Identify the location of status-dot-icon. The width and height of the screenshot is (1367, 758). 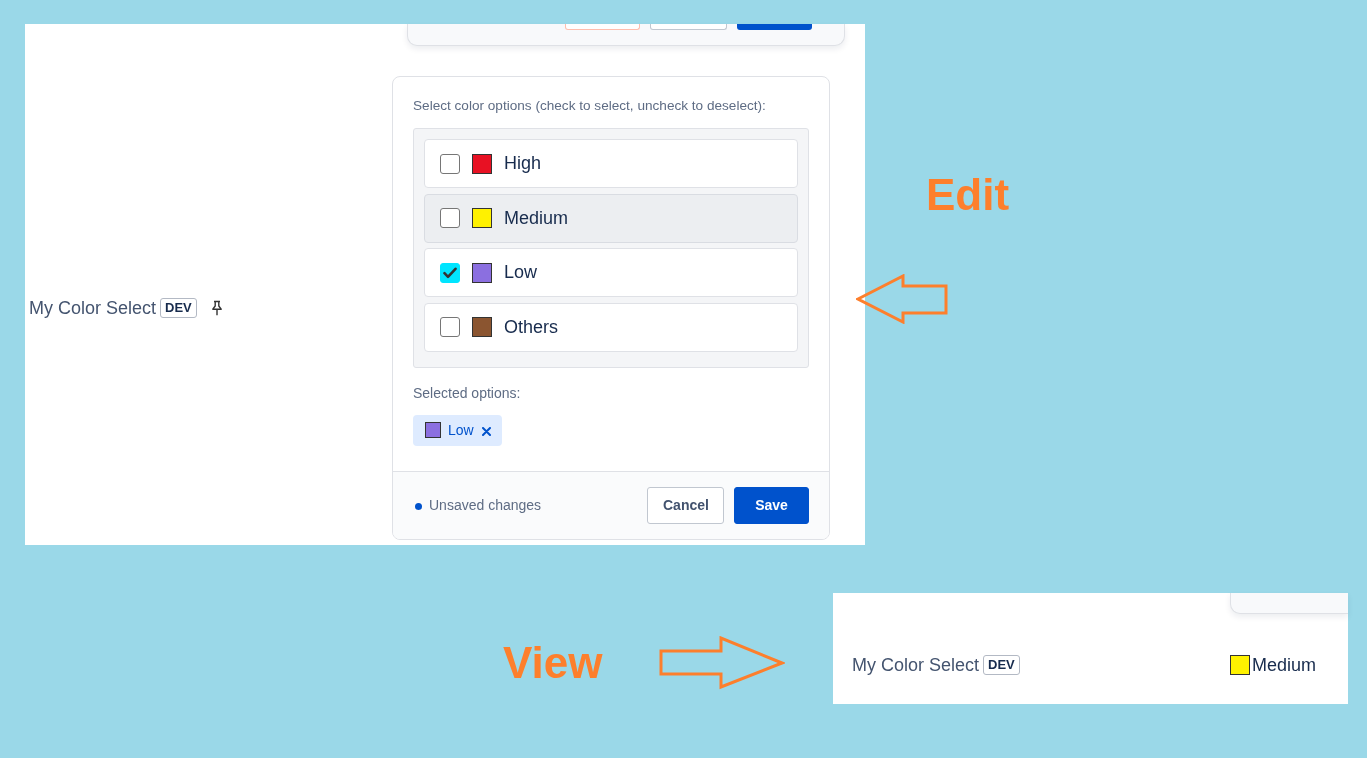
(418, 506).